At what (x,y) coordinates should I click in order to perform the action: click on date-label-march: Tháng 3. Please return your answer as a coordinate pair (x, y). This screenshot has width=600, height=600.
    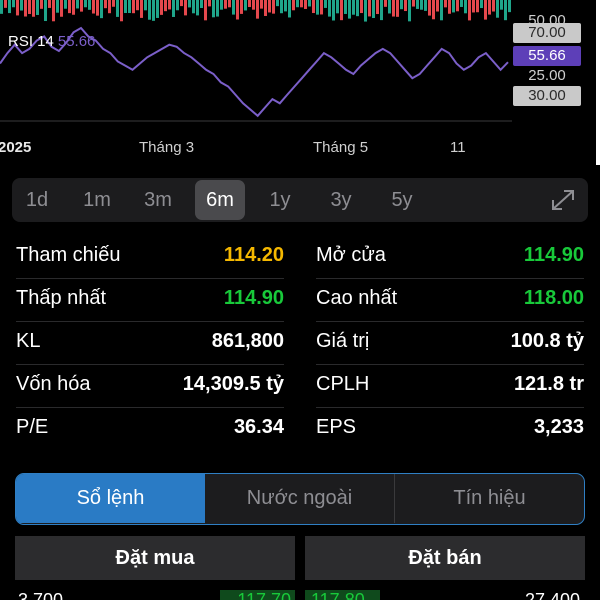
    Looking at the image, I should click on (167, 147).